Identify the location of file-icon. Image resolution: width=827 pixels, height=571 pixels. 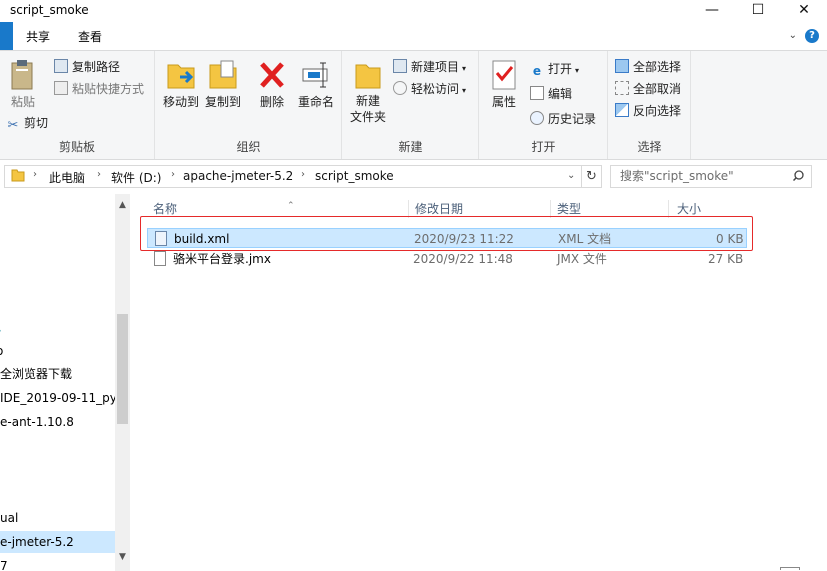
(160, 258).